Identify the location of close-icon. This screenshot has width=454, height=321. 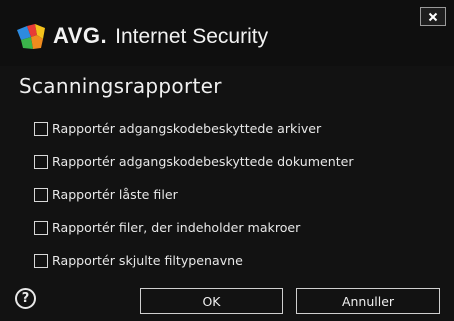
(433, 16).